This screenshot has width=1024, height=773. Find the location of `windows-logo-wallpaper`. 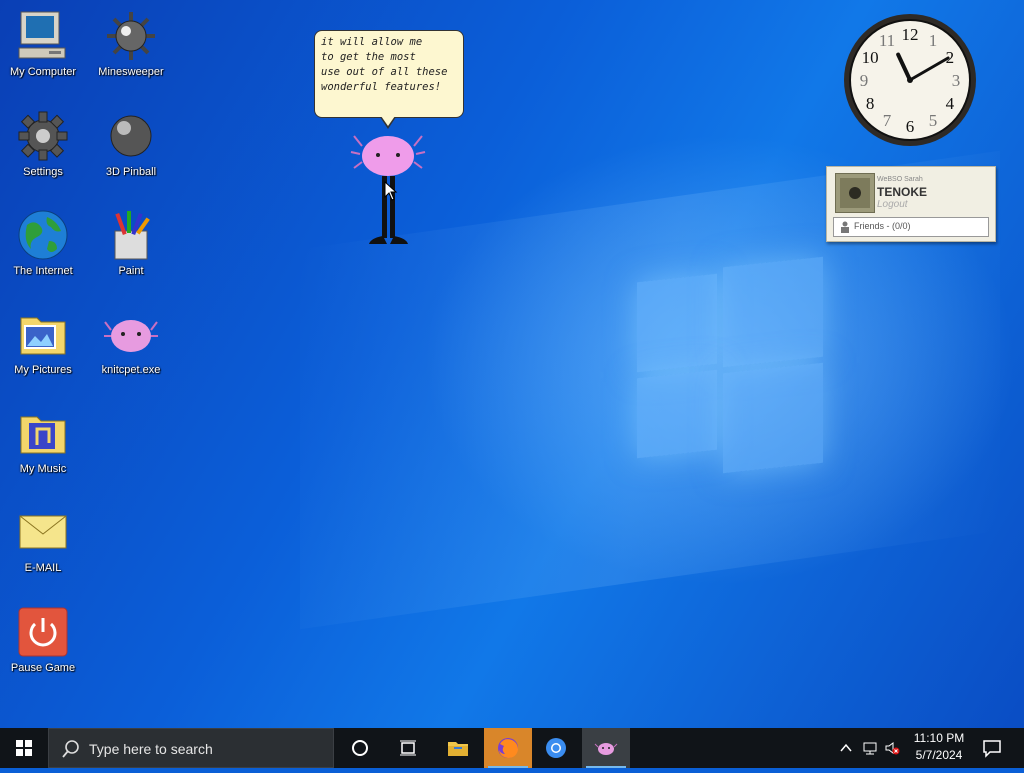

windows-logo-wallpaper is located at coordinates (732, 366).